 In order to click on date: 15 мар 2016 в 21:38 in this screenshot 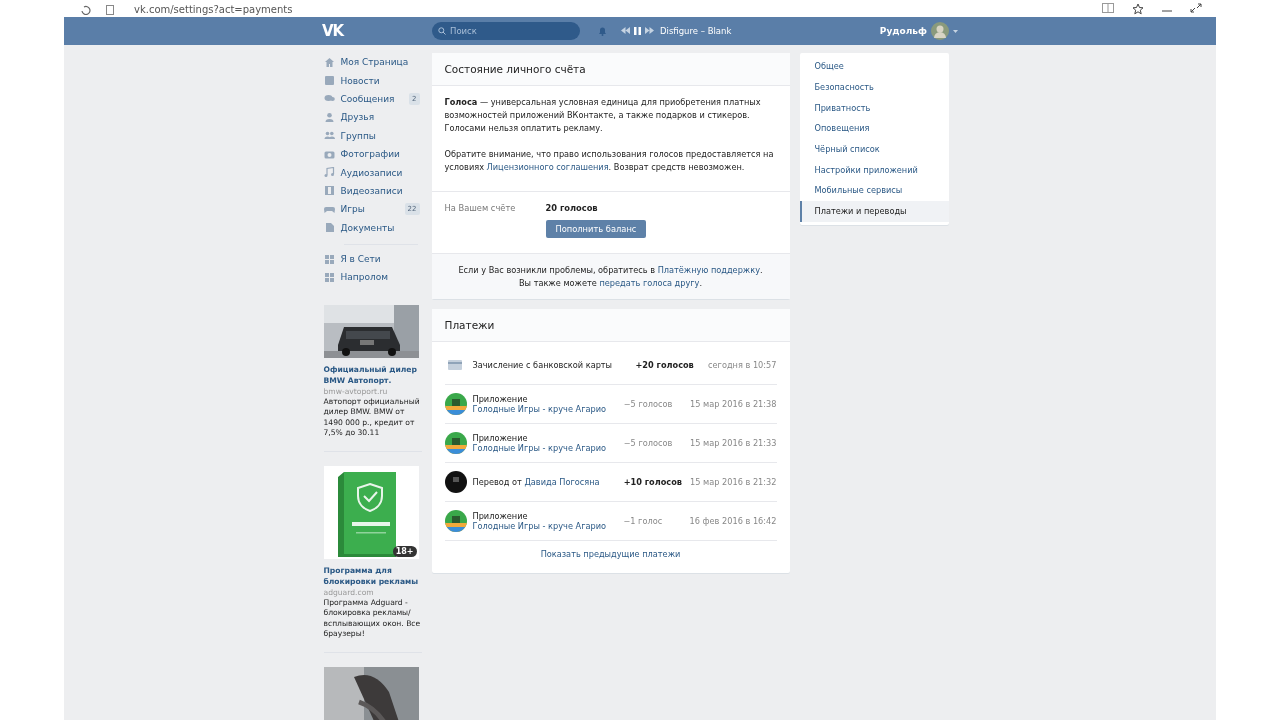, I will do `click(733, 404)`.